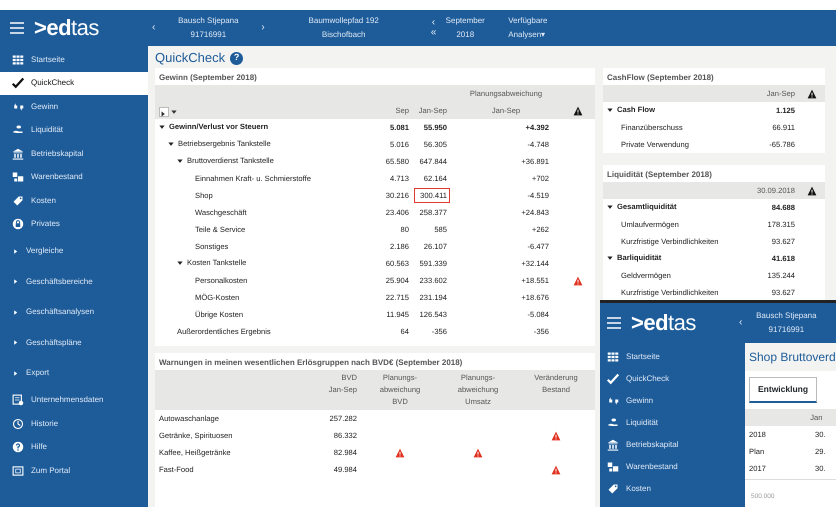 The width and height of the screenshot is (836, 507). Describe the element at coordinates (74, 281) in the screenshot. I see `sidebar-item: Geschäftsbereiche` at that location.